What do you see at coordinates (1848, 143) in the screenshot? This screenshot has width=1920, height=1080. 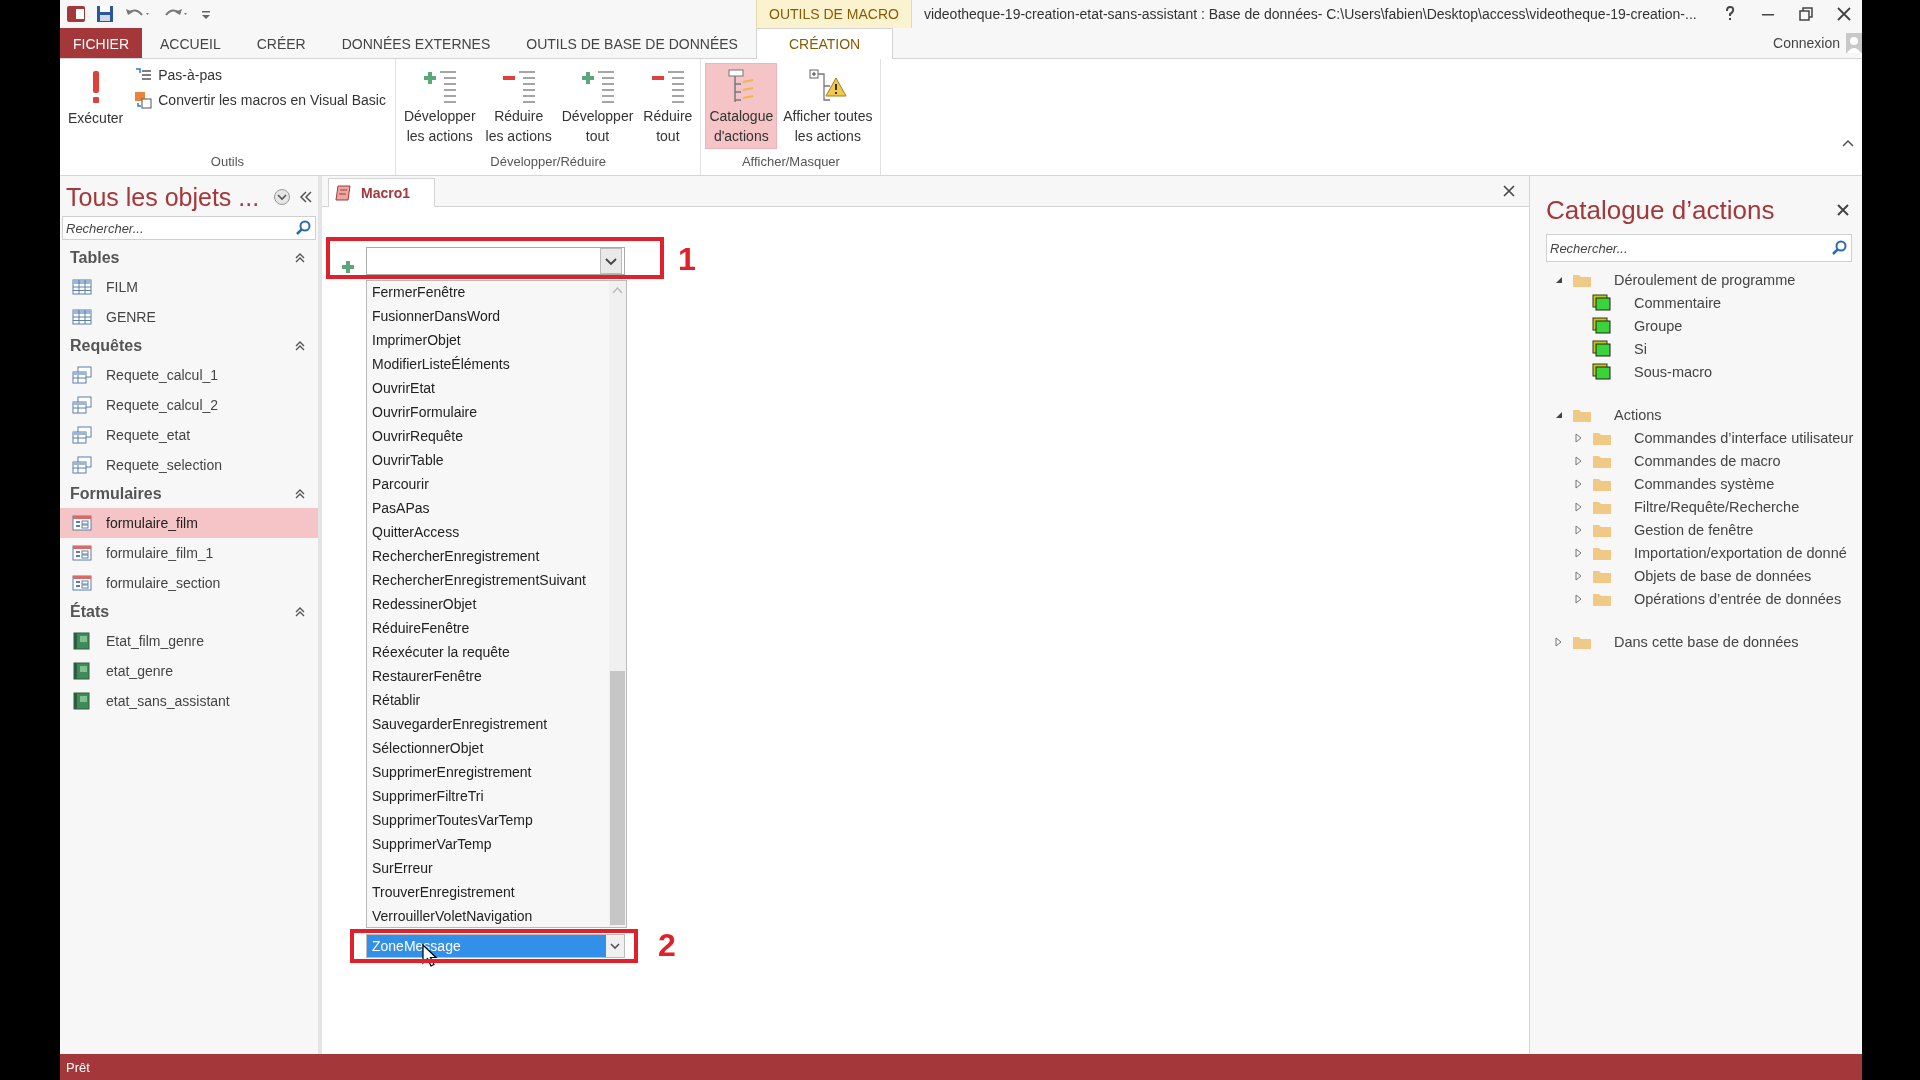 I see `collapse-ribbon-icon` at bounding box center [1848, 143].